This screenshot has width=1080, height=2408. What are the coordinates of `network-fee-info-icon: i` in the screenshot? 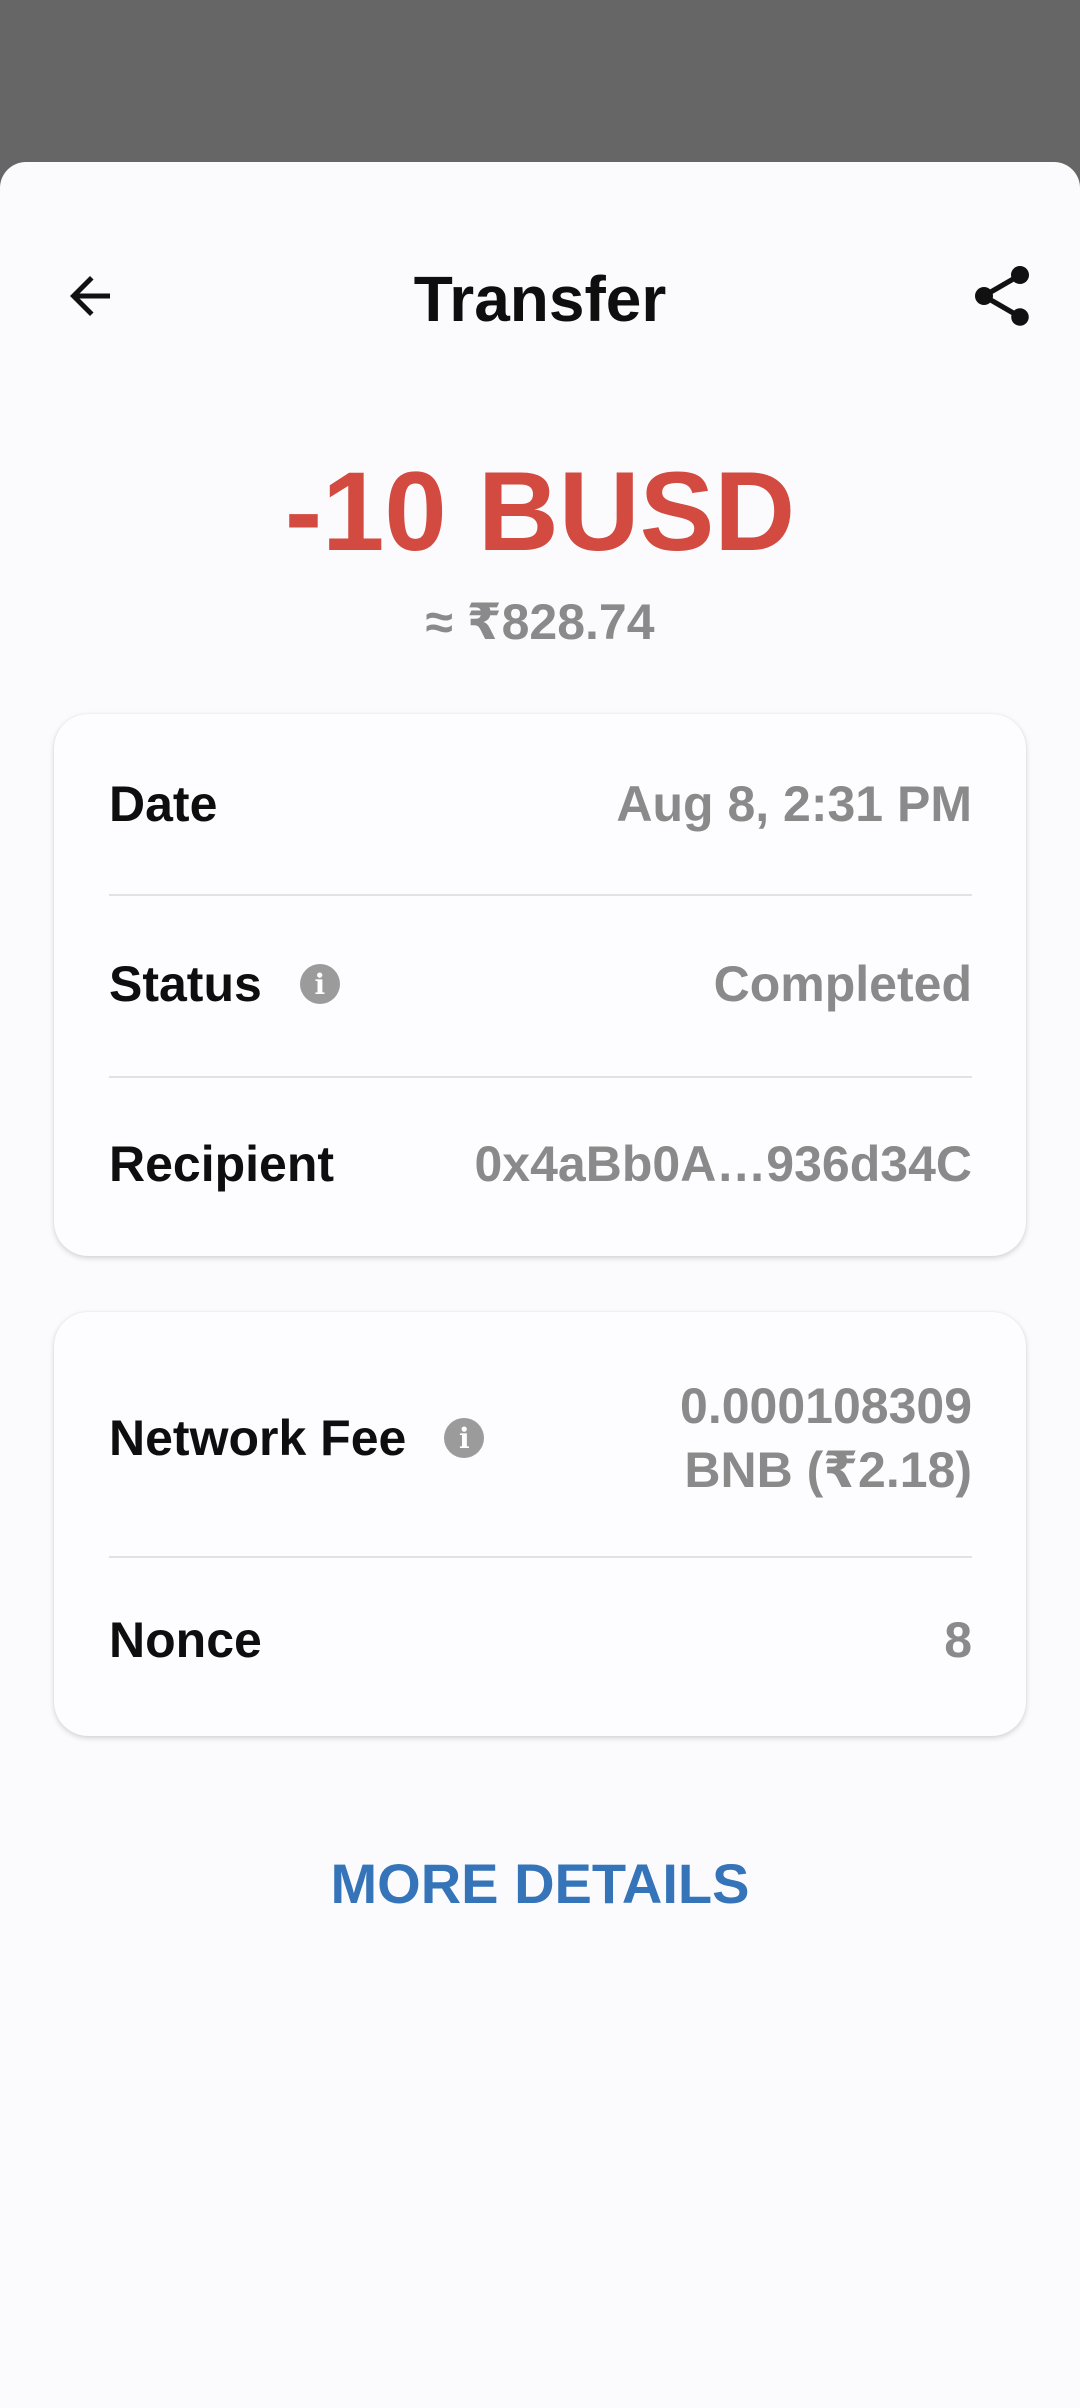 It's located at (464, 1438).